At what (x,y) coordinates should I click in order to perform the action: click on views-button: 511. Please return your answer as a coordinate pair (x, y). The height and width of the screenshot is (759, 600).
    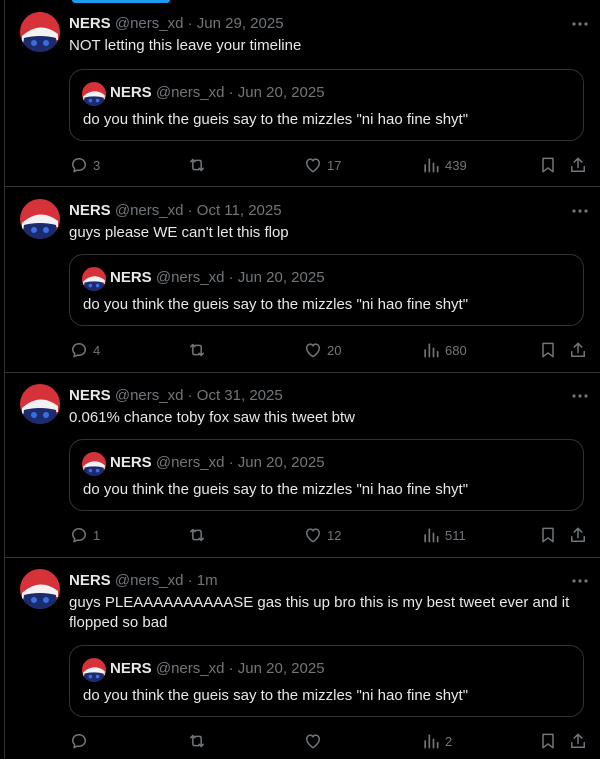
    Looking at the image, I should click on (443, 535).